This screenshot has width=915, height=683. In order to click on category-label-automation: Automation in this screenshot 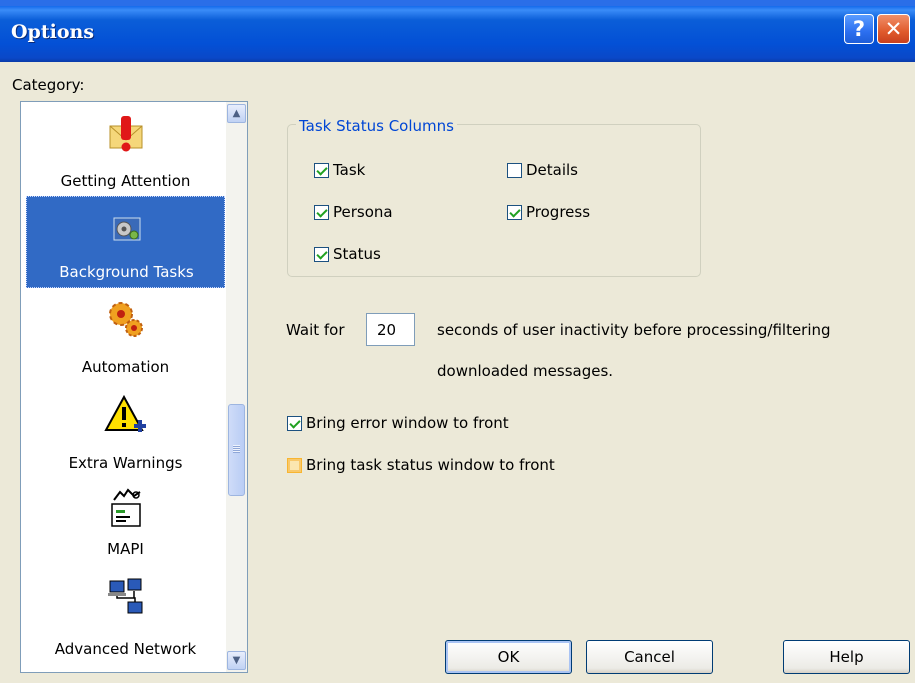, I will do `click(125, 367)`.